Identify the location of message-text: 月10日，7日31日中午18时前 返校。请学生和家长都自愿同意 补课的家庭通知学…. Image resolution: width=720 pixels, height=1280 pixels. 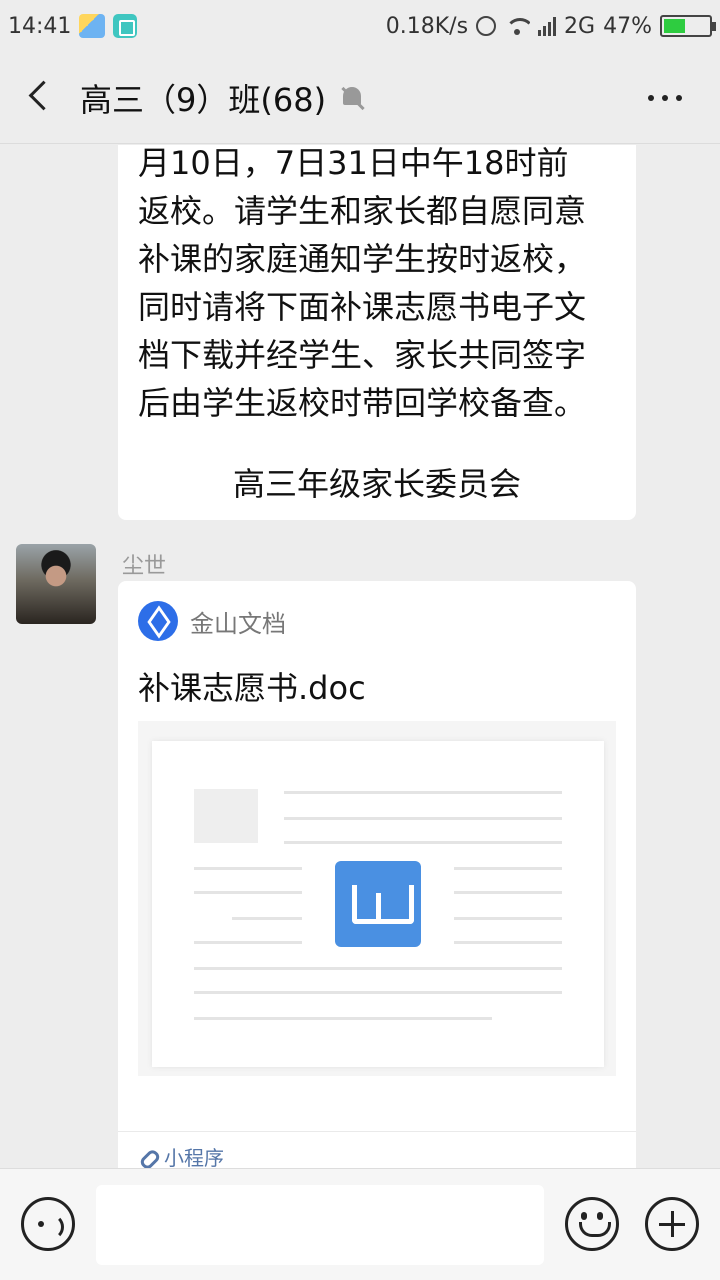
(377, 286).